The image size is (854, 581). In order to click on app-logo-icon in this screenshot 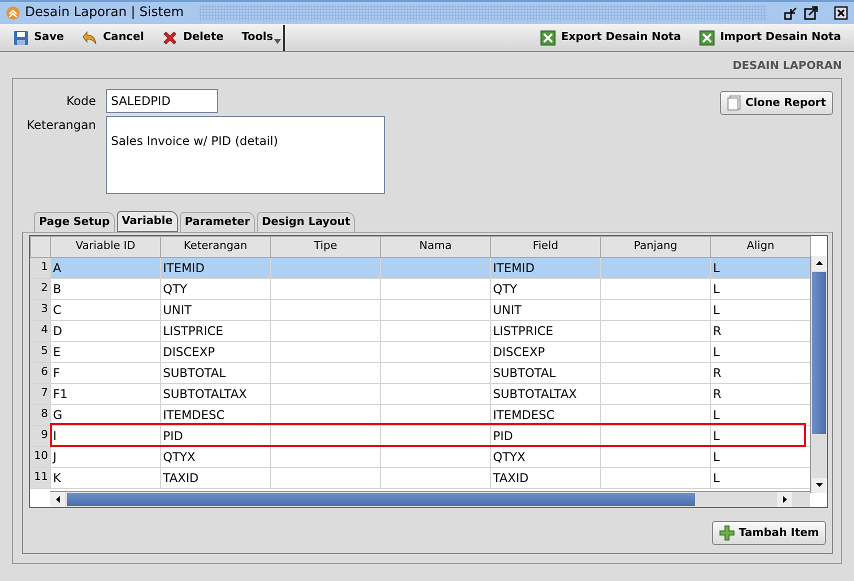, I will do `click(13, 13)`.